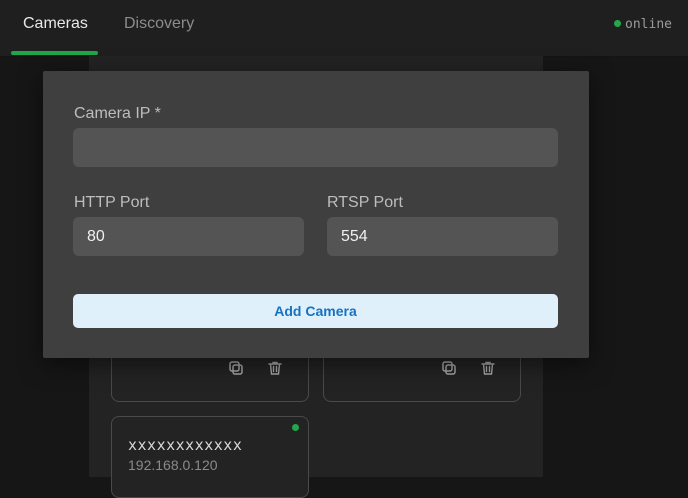 This screenshot has width=688, height=498. I want to click on camera-card: xxxxxxxxxxxx 192.168.0.120, so click(210, 457).